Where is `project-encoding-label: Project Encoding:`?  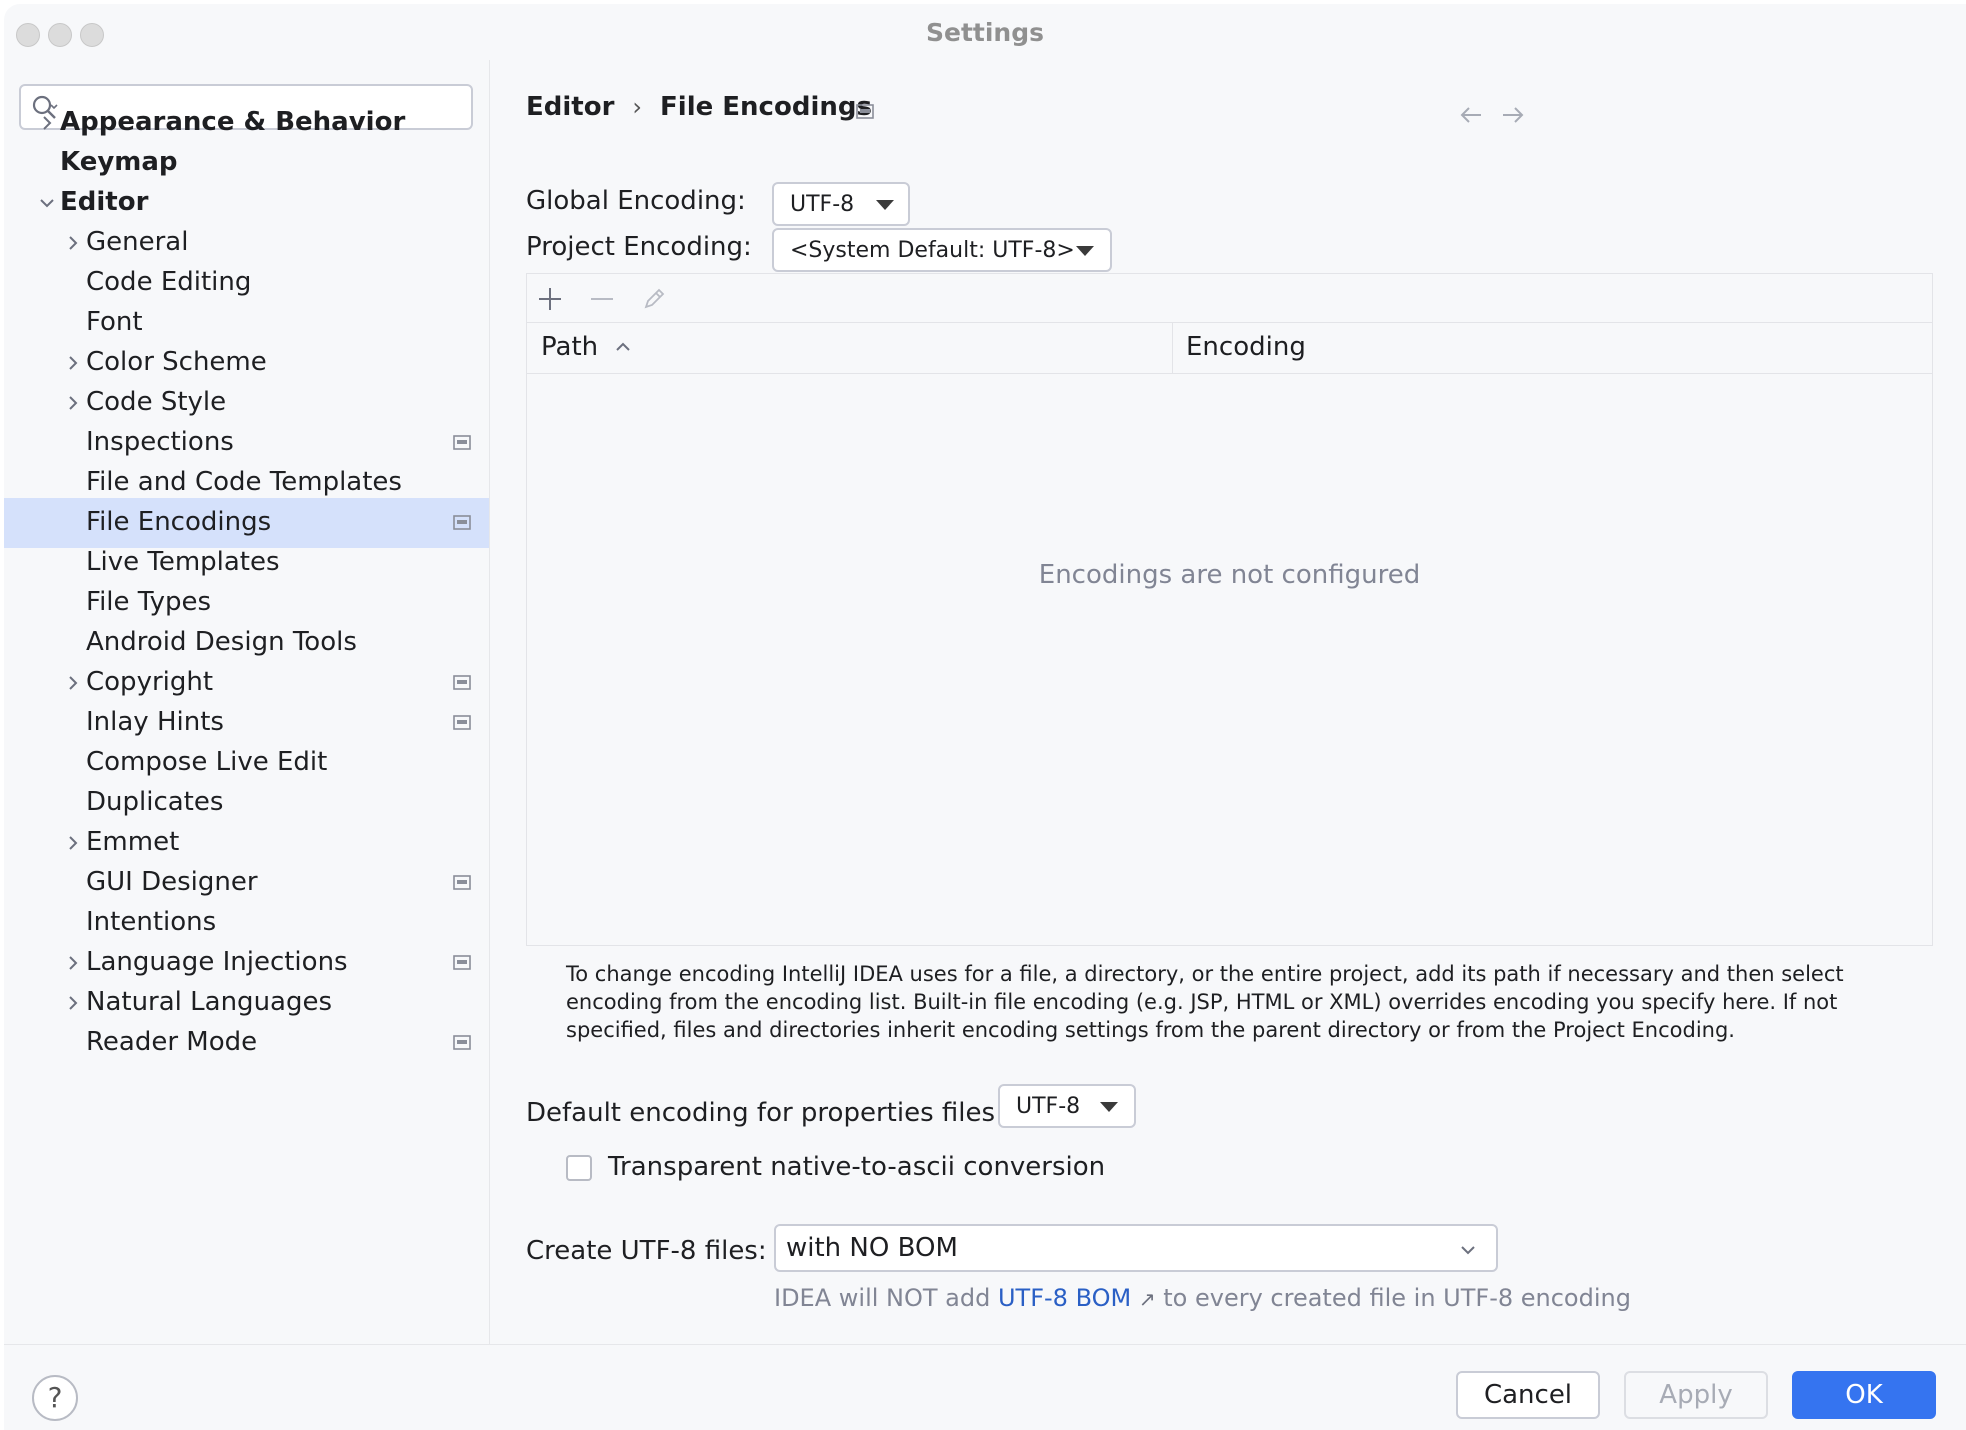 project-encoding-label: Project Encoding: is located at coordinates (639, 247).